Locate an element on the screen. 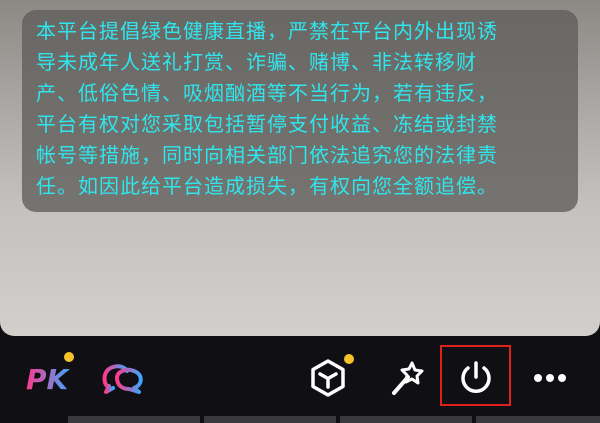 This screenshot has height=423, width=600. pk-button: PK is located at coordinates (48, 377).